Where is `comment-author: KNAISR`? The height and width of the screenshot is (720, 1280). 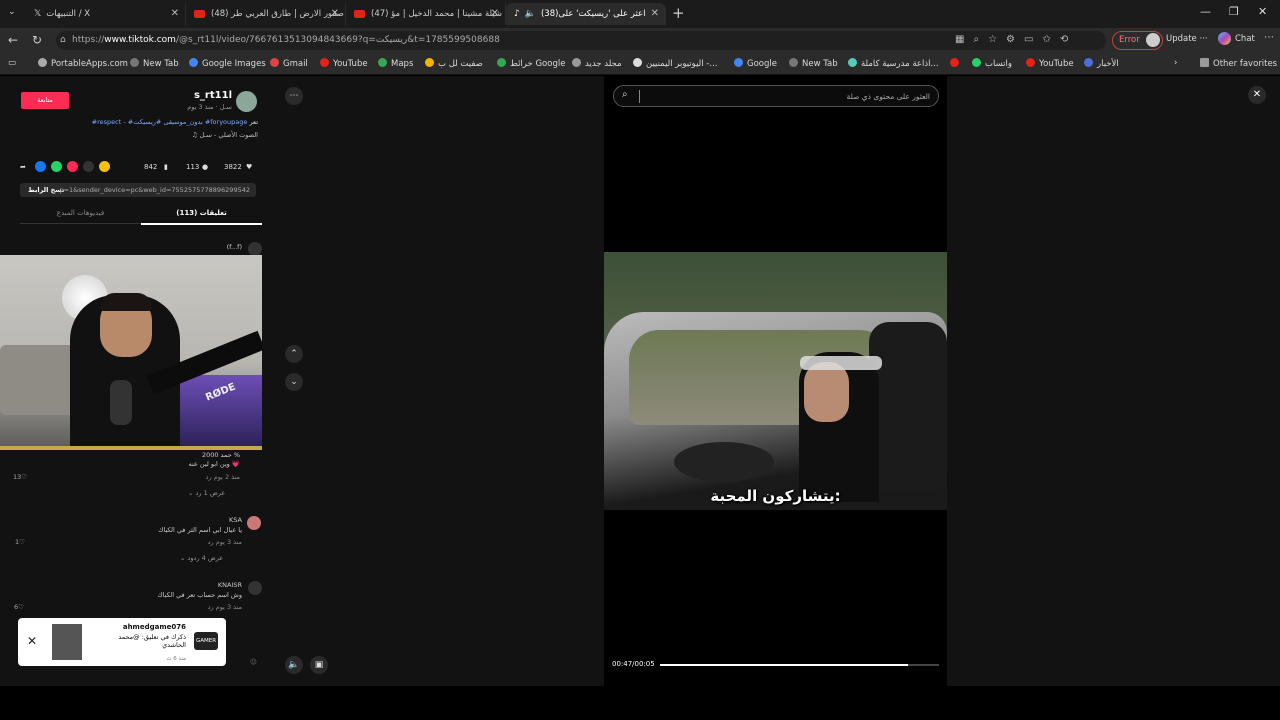
comment-author: KNAISR is located at coordinates (230, 585).